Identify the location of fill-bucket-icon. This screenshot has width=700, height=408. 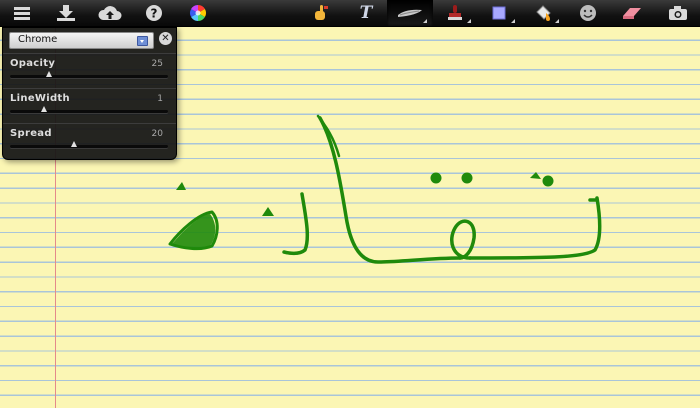
(543, 13).